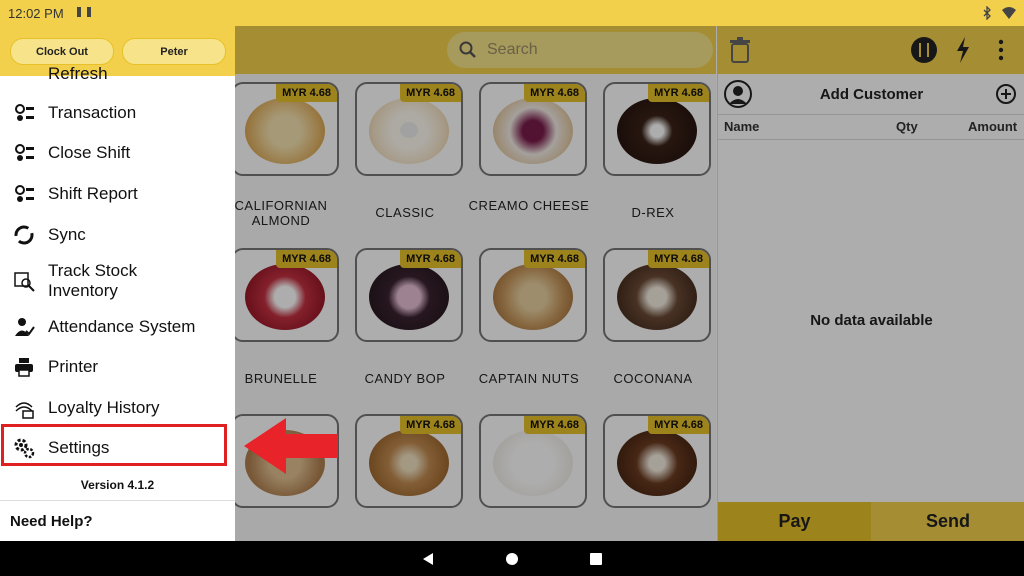 This screenshot has width=1024, height=576. Describe the element at coordinates (51, 521) in the screenshot. I see `need-help-link: Need Help?` at that location.